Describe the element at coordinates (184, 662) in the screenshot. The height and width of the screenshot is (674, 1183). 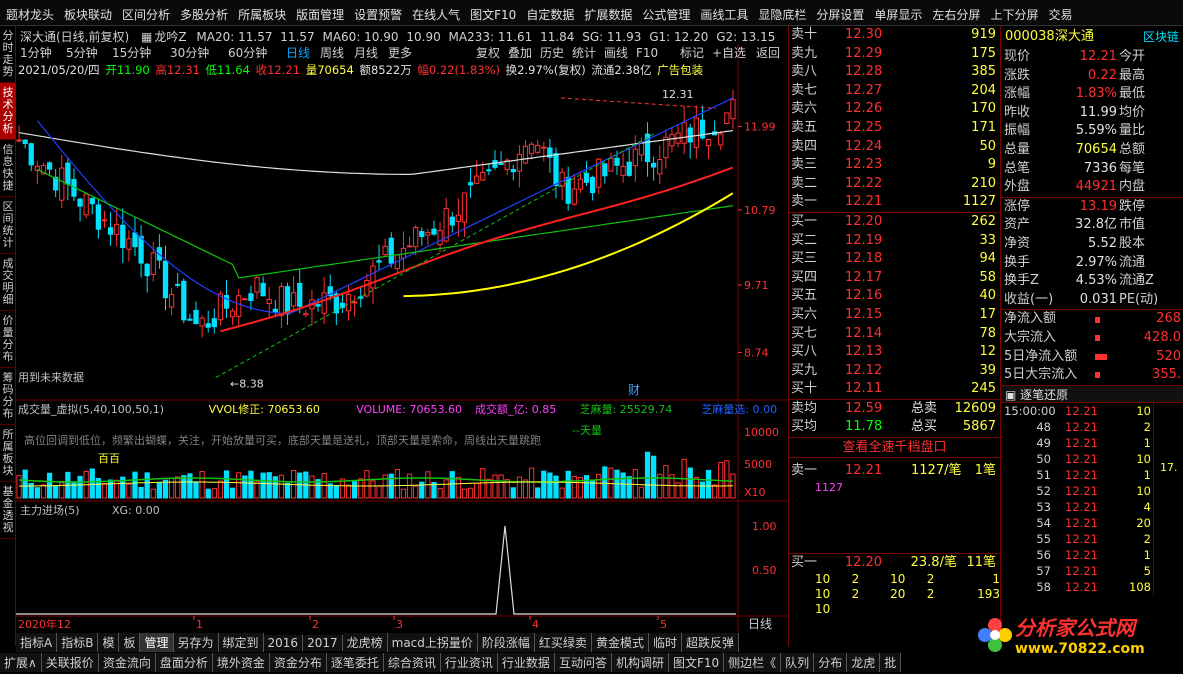
I see `function-tab-3: 盘面分析` at that location.